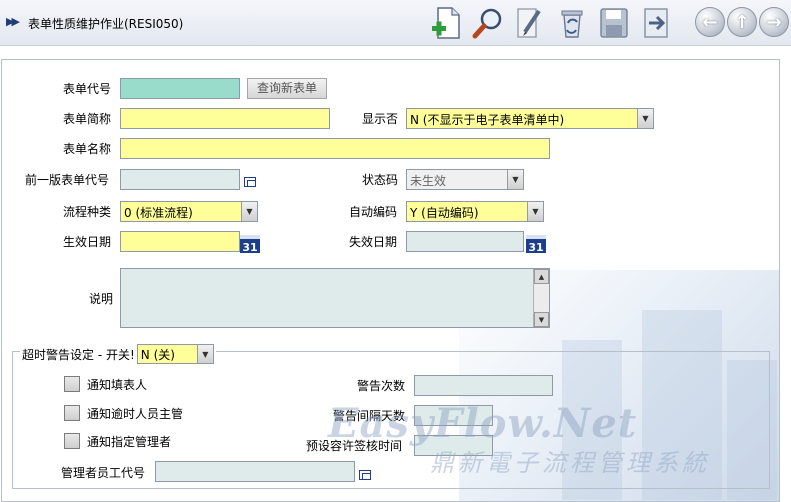  Describe the element at coordinates (373, 212) in the screenshot. I see `auto-number-label: 自动编码` at that location.